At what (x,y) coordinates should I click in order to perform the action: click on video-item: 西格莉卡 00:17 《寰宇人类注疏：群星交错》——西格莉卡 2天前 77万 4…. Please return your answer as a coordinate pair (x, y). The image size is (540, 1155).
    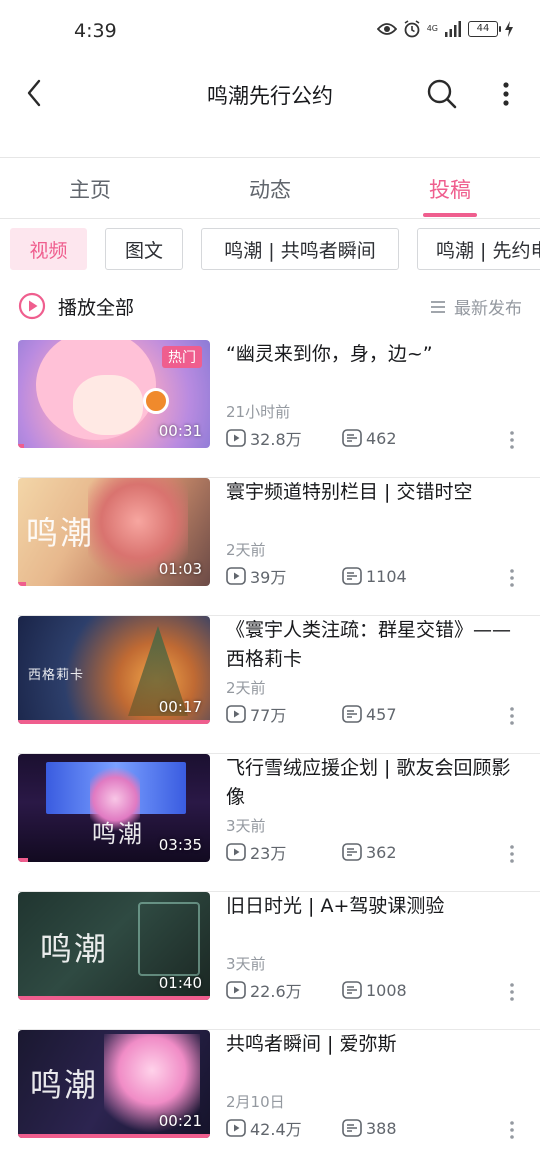
    Looking at the image, I should click on (270, 685).